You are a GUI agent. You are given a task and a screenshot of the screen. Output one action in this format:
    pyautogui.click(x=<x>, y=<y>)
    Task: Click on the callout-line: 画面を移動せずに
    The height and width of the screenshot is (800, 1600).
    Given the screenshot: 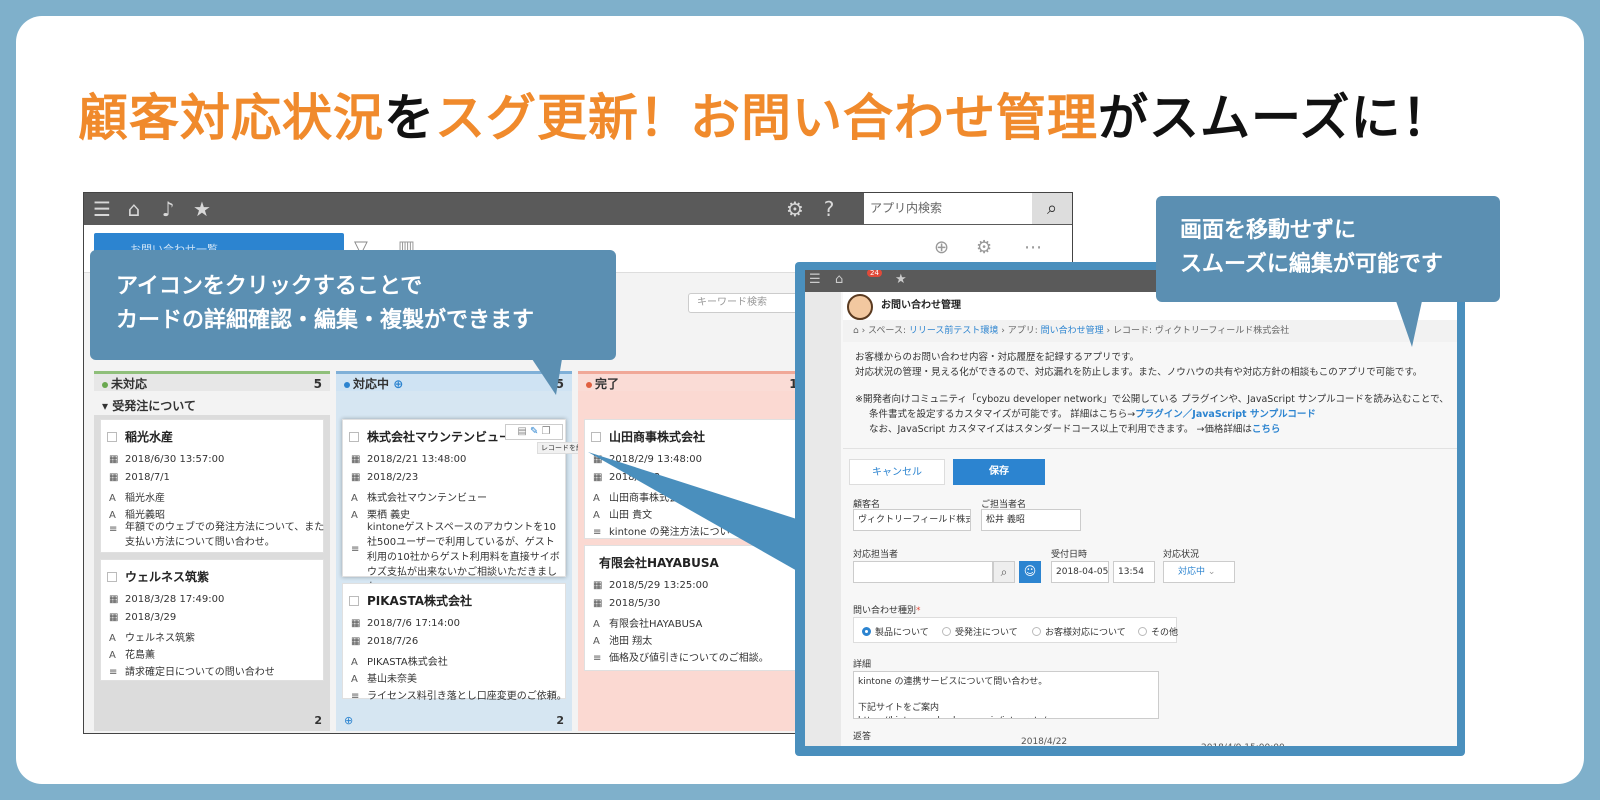 What is the action you would take?
    pyautogui.click(x=1268, y=230)
    